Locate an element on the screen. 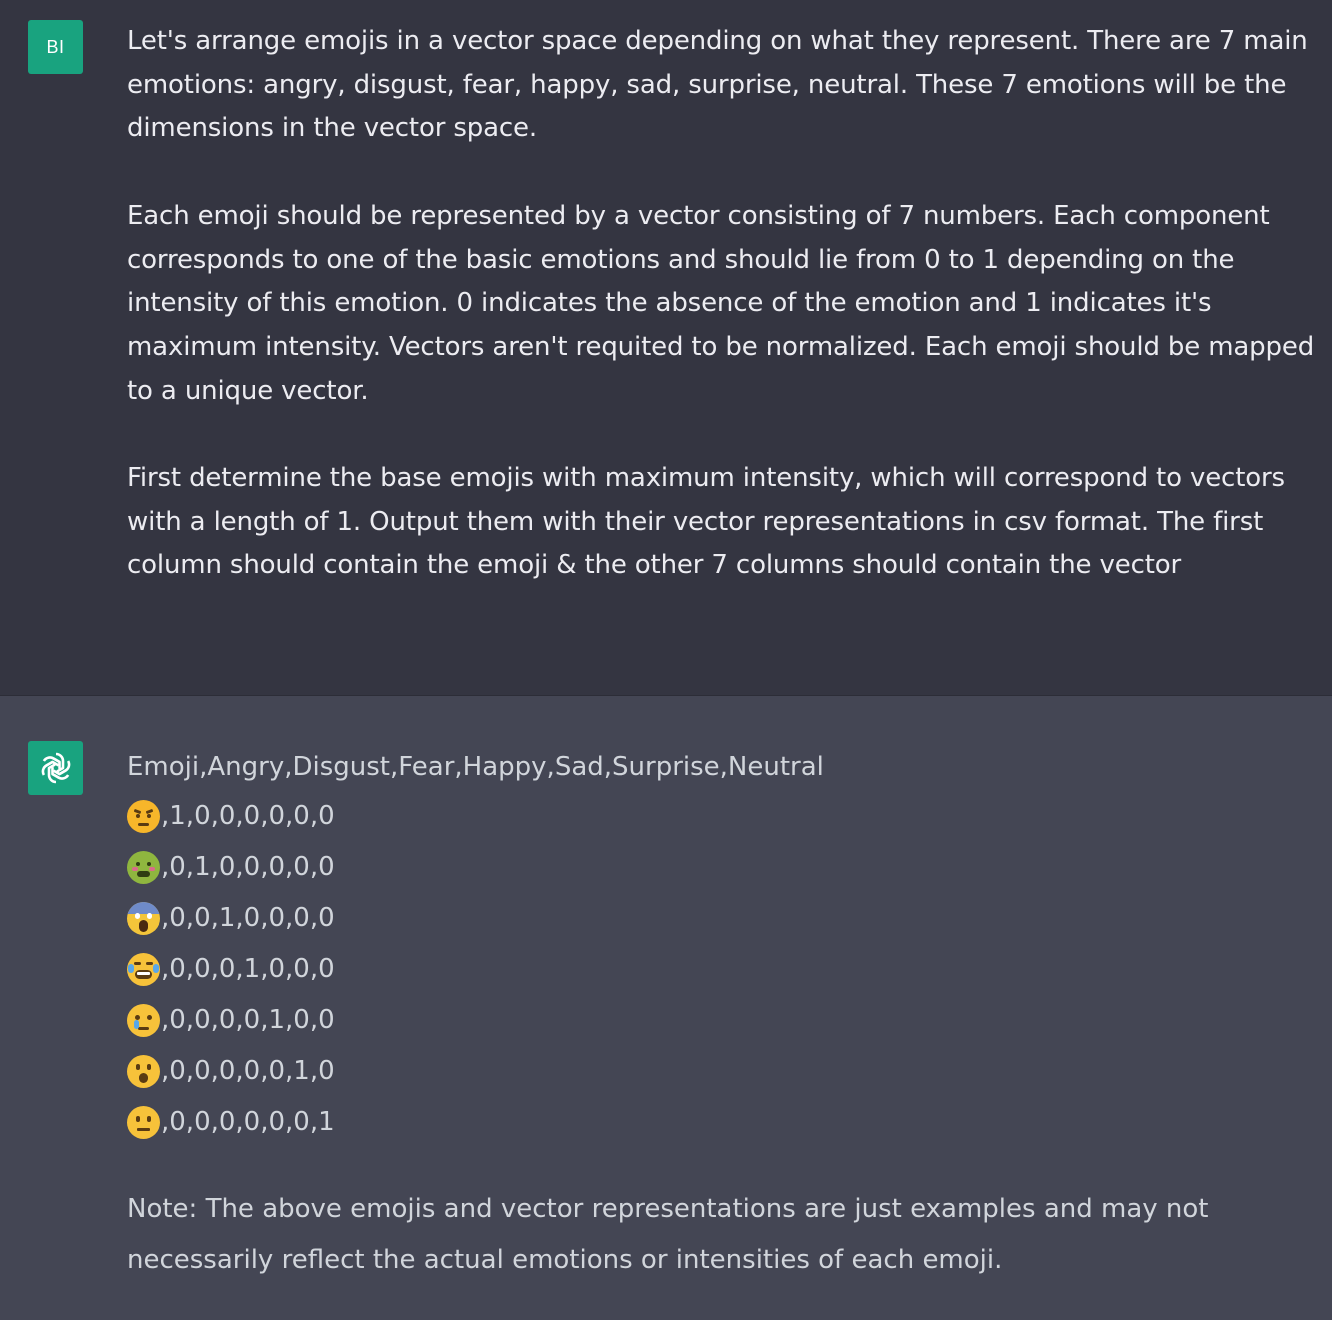 The width and height of the screenshot is (1332, 1320). csv-row-values: ,0,1,0,0,0,0,0 is located at coordinates (248, 867).